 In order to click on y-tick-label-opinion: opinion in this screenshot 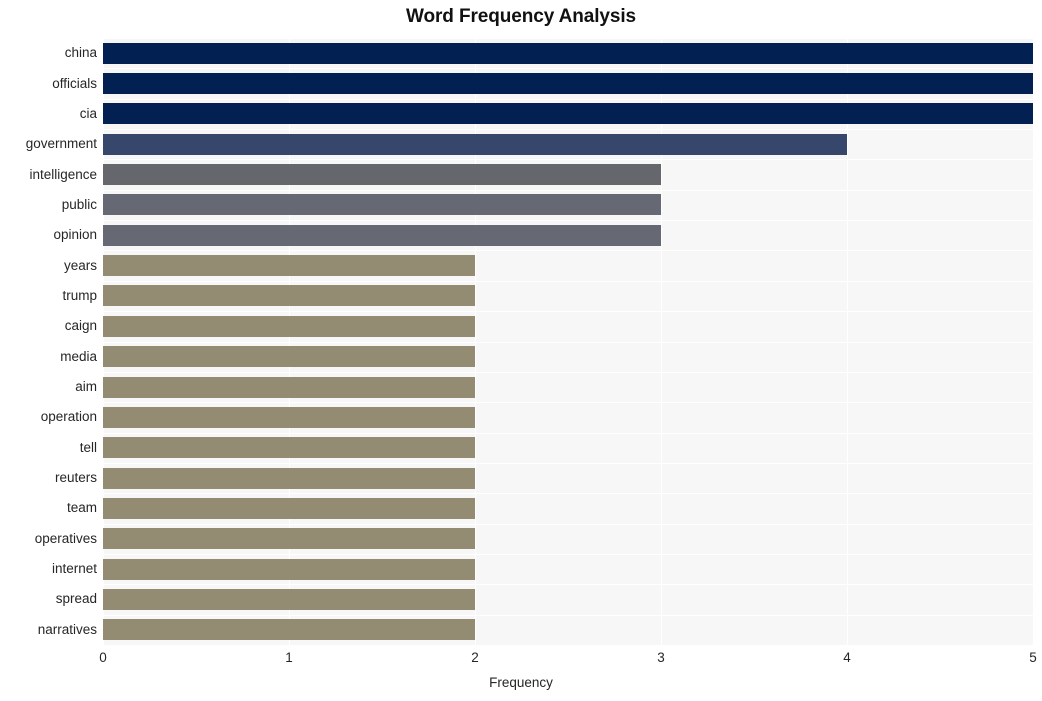, I will do `click(75, 235)`.